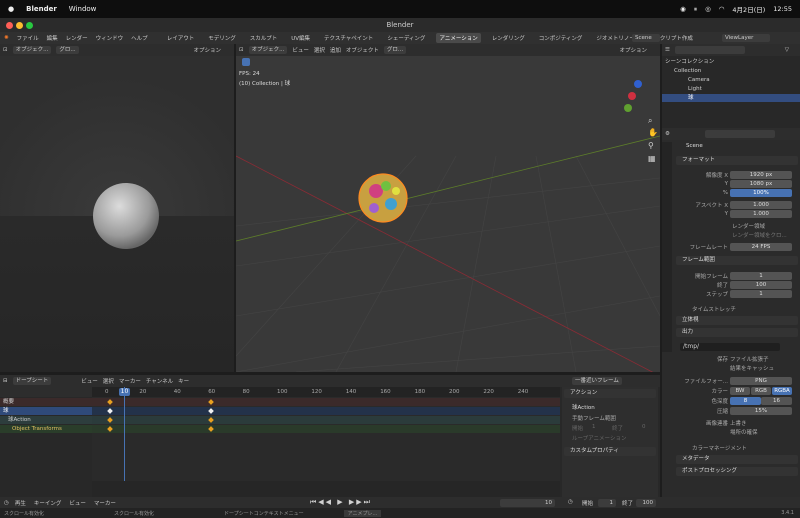  Describe the element at coordinates (761, 192) in the screenshot. I see `resolution-percent-field: 100%` at that location.